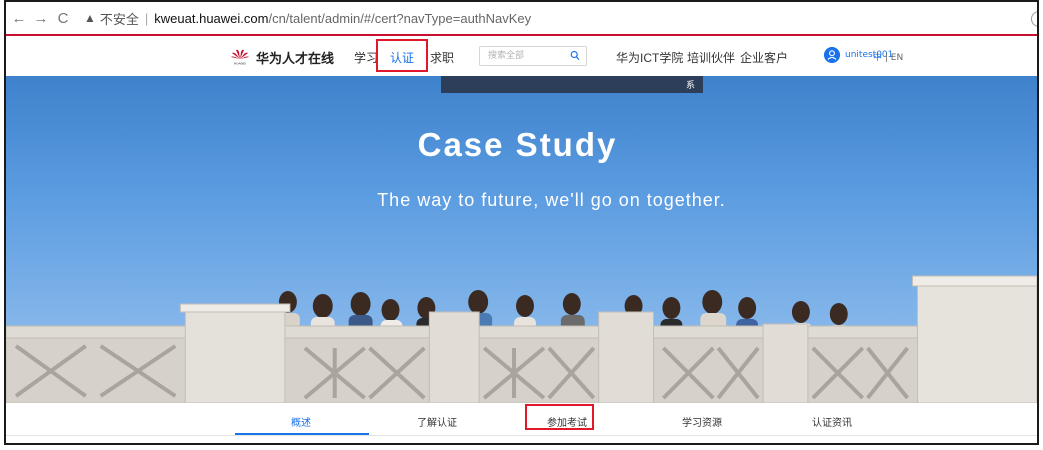 The height and width of the screenshot is (450, 1043). Describe the element at coordinates (437, 421) in the screenshot. I see `tab-learn-certification: 了解认证` at that location.